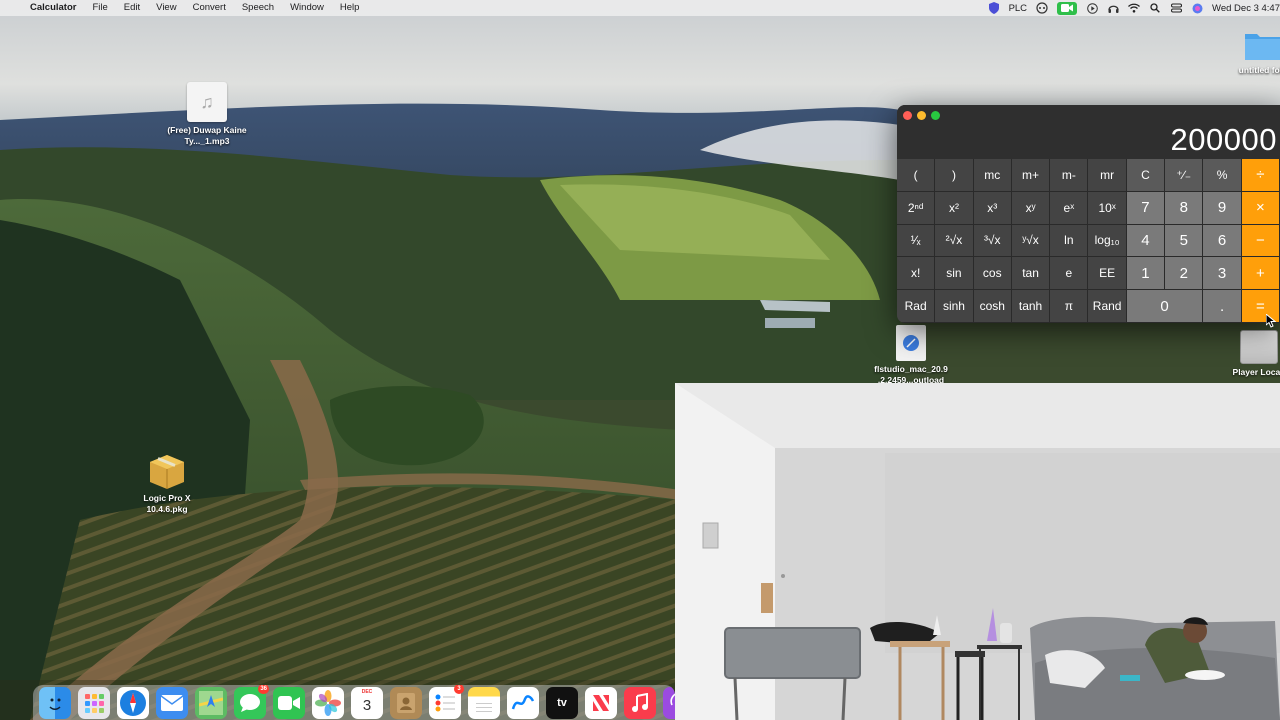 This screenshot has height=720, width=1280. Describe the element at coordinates (1069, 208) in the screenshot. I see `key-e-power-x: eˣ` at that location.